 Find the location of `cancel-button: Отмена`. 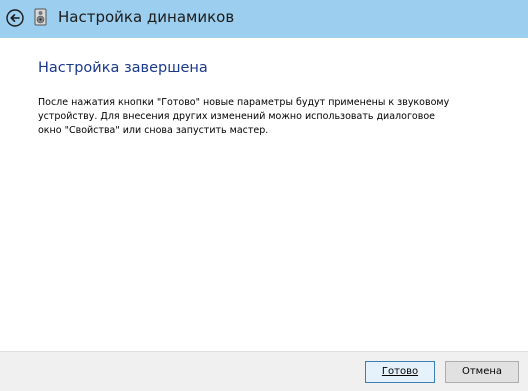

cancel-button: Отмена is located at coordinates (482, 372).